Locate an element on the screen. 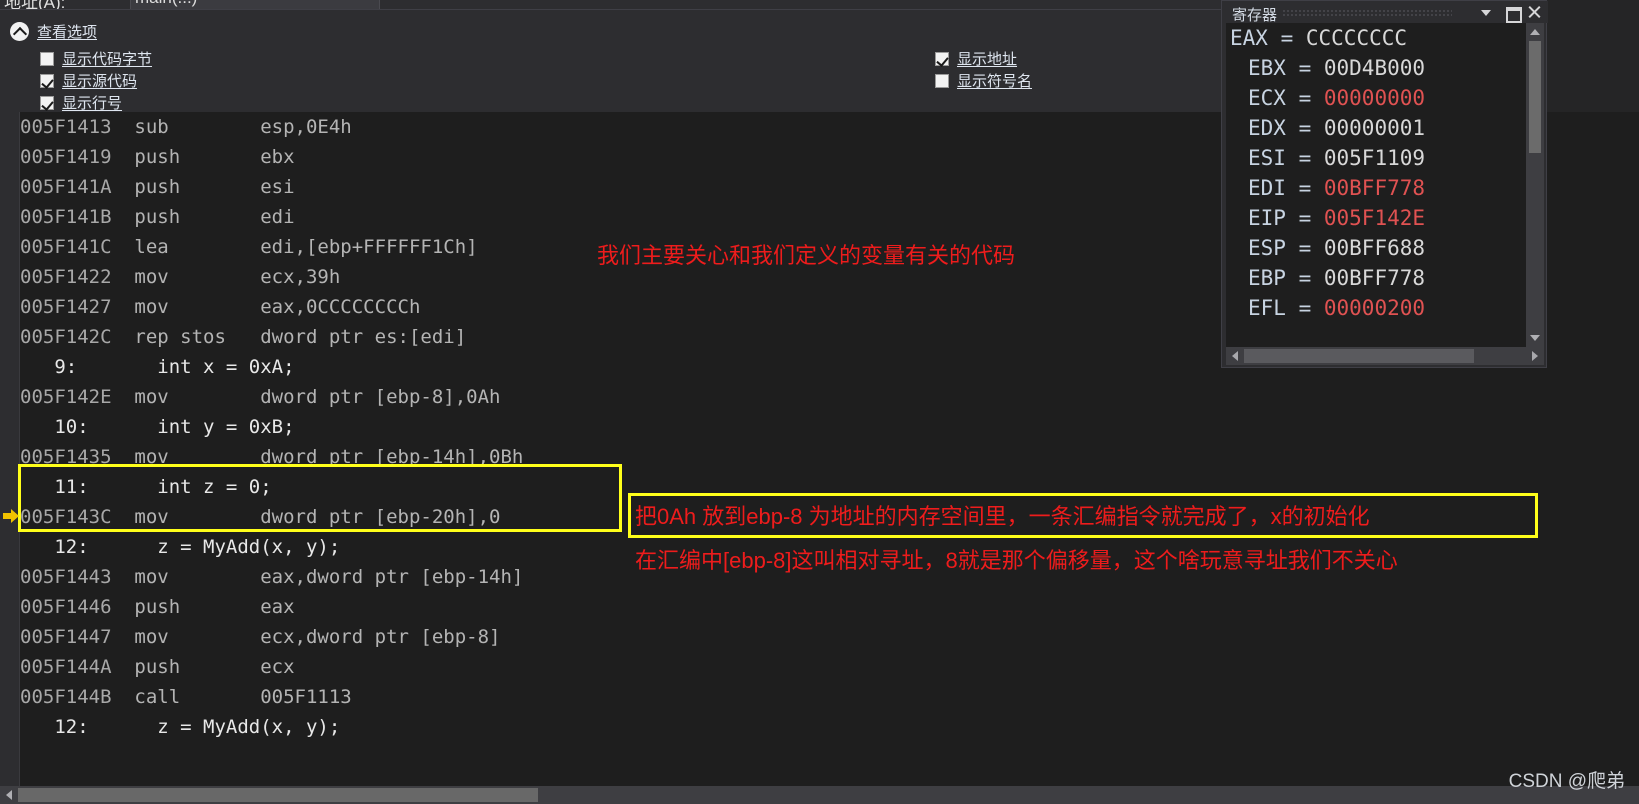 Image resolution: width=1639 pixels, height=804 pixels. register-value: 00BFF688 is located at coordinates (1374, 248).